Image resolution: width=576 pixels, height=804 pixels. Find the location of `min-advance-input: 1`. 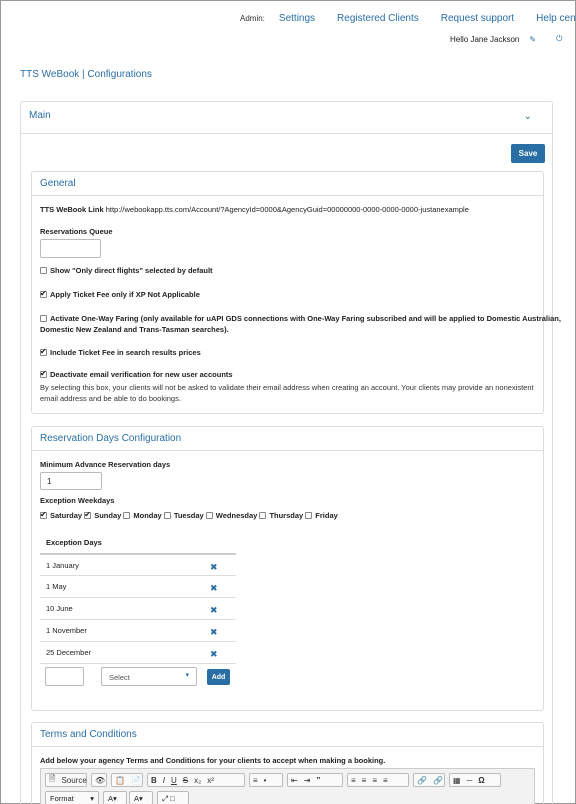

min-advance-input: 1 is located at coordinates (71, 481).